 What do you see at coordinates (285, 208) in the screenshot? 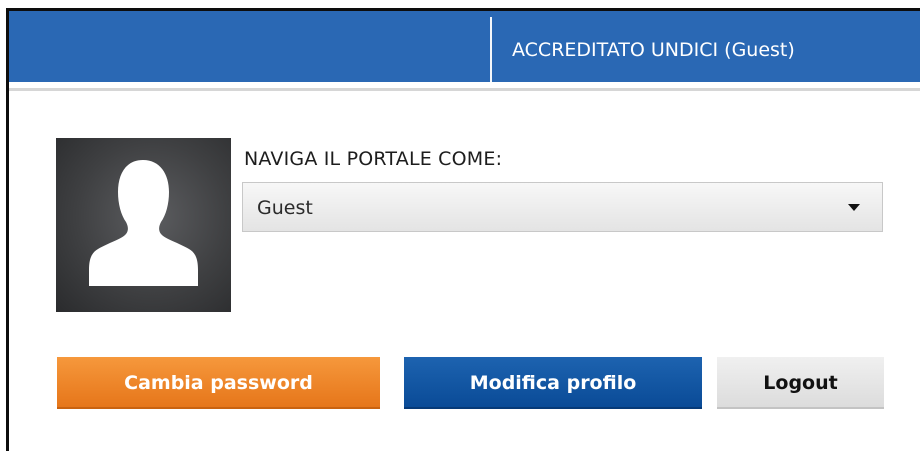
I see `role-select-value: Guest` at bounding box center [285, 208].